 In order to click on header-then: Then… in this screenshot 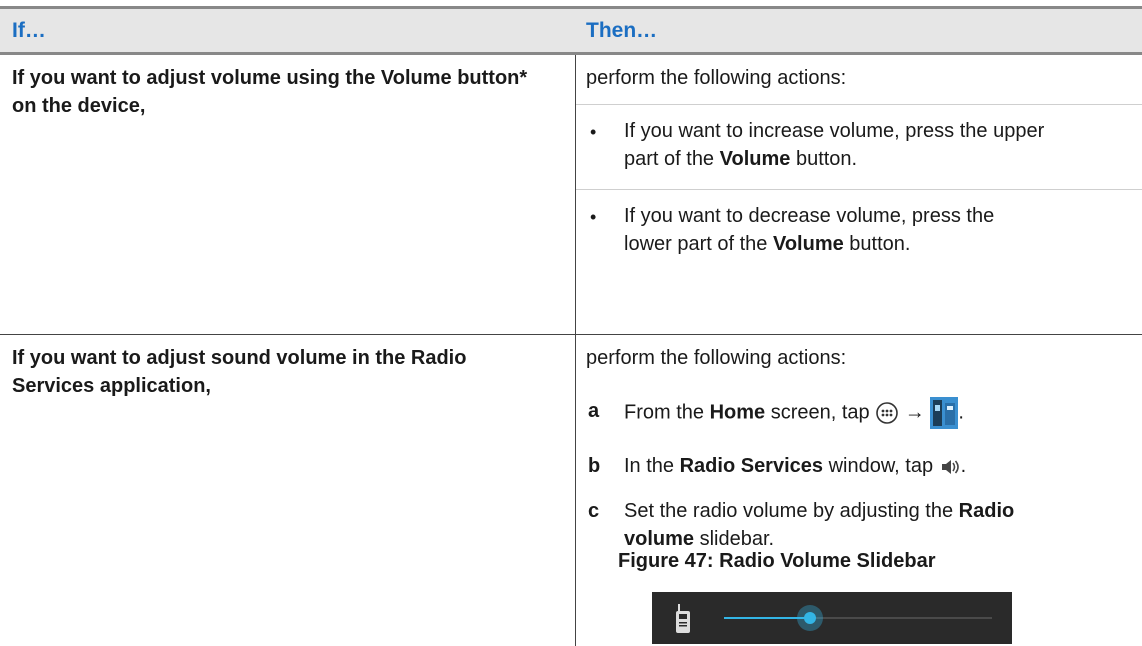, I will do `click(622, 30)`.